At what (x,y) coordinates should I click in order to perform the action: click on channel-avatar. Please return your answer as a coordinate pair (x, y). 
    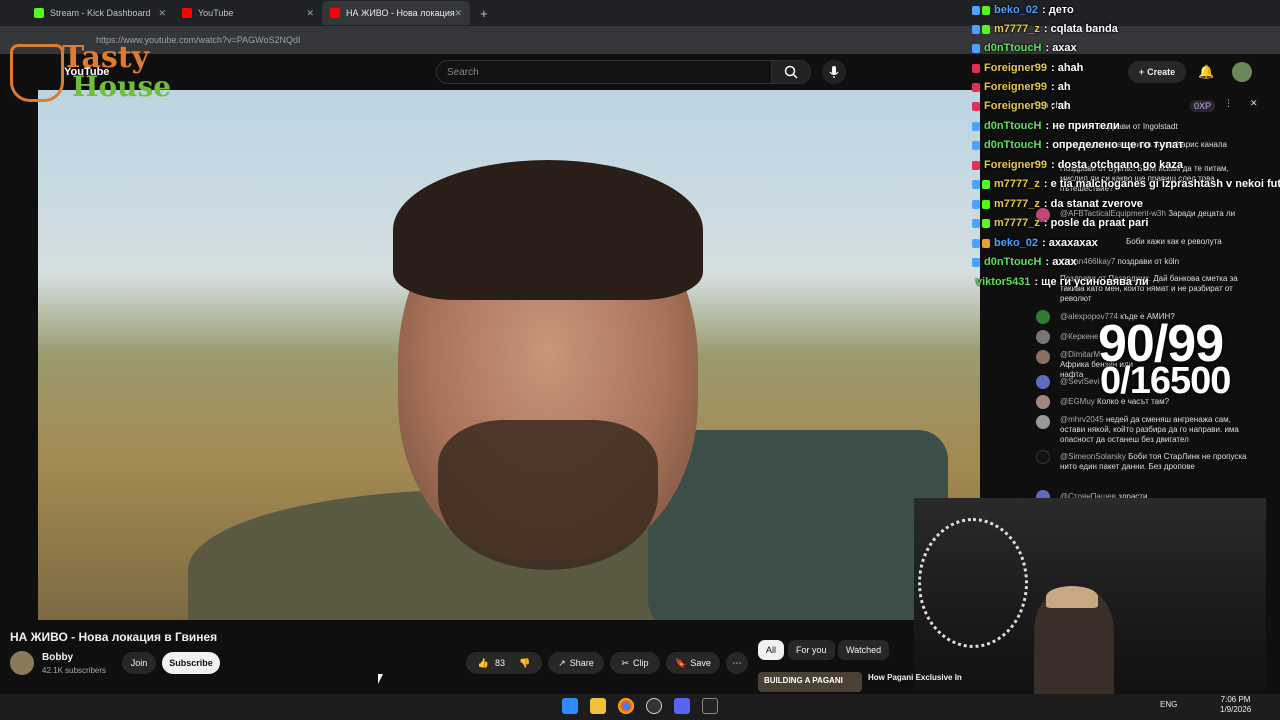
    Looking at the image, I should click on (22, 663).